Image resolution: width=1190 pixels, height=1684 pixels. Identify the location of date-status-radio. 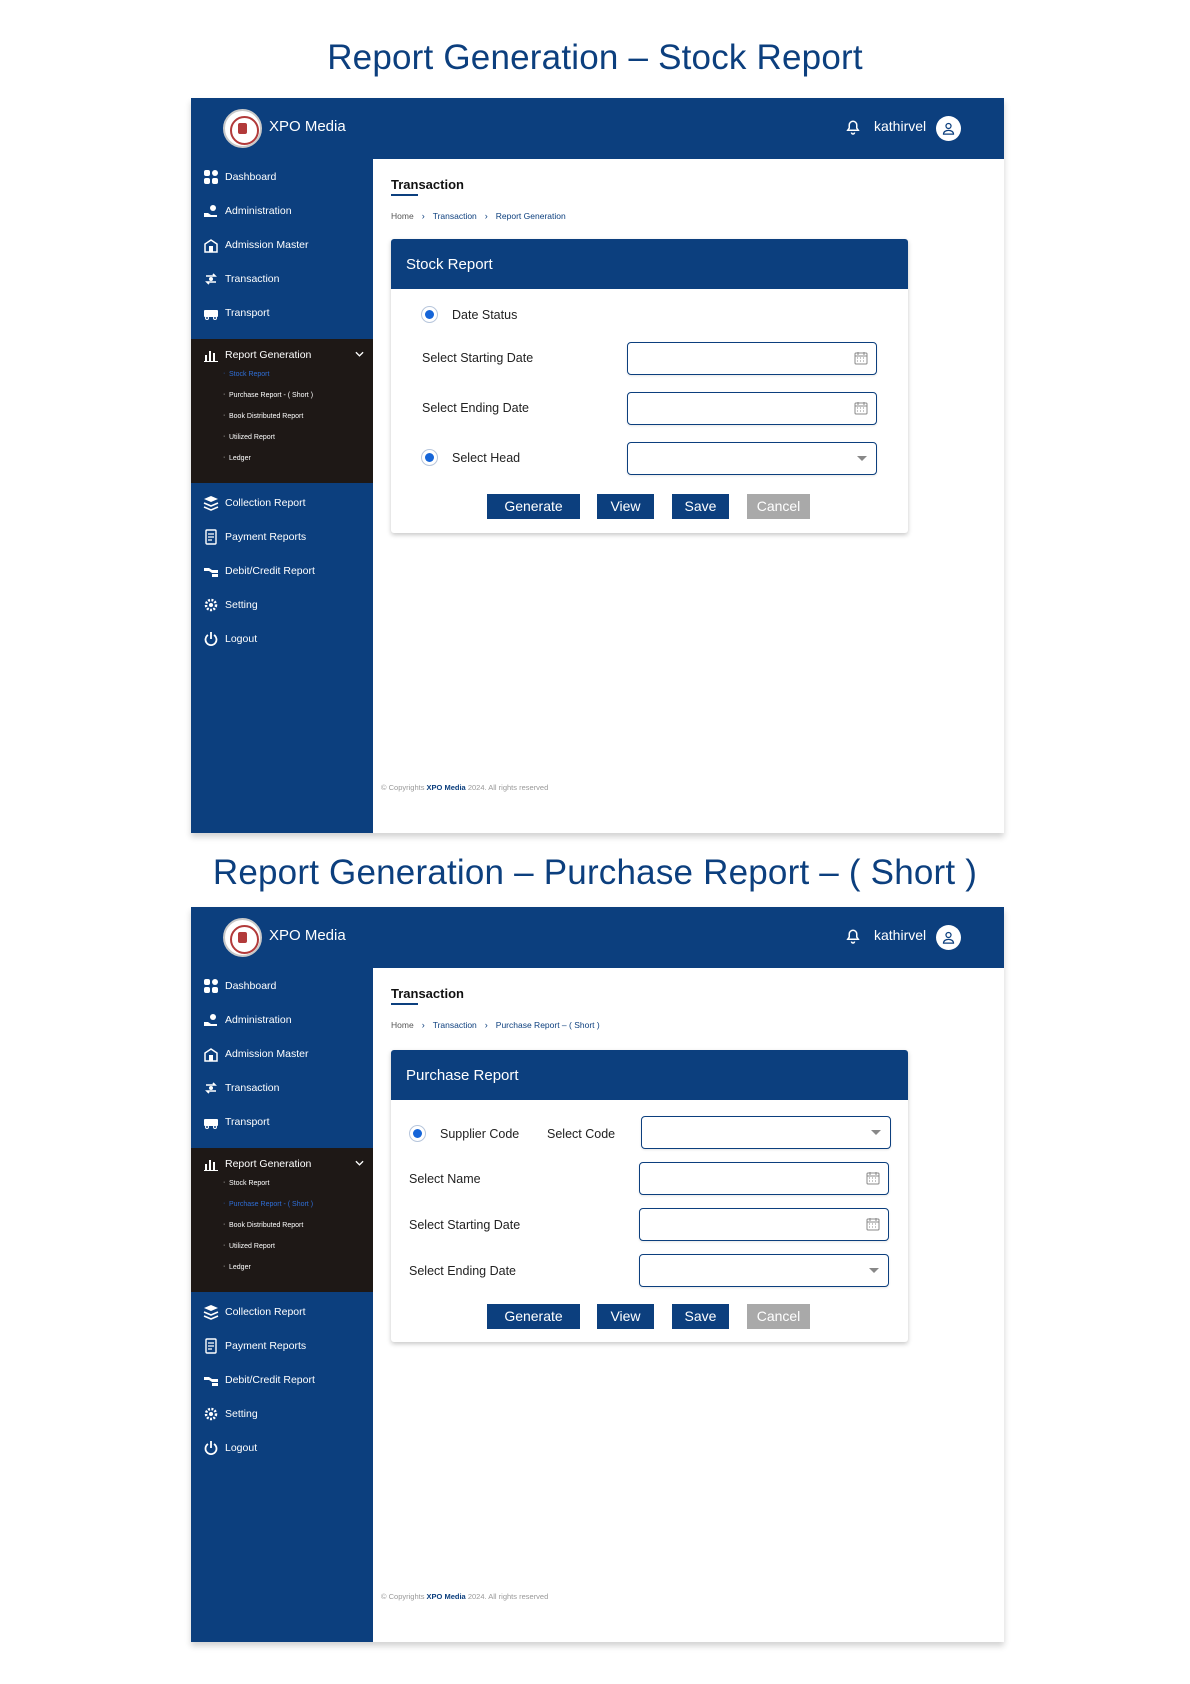
(429, 314).